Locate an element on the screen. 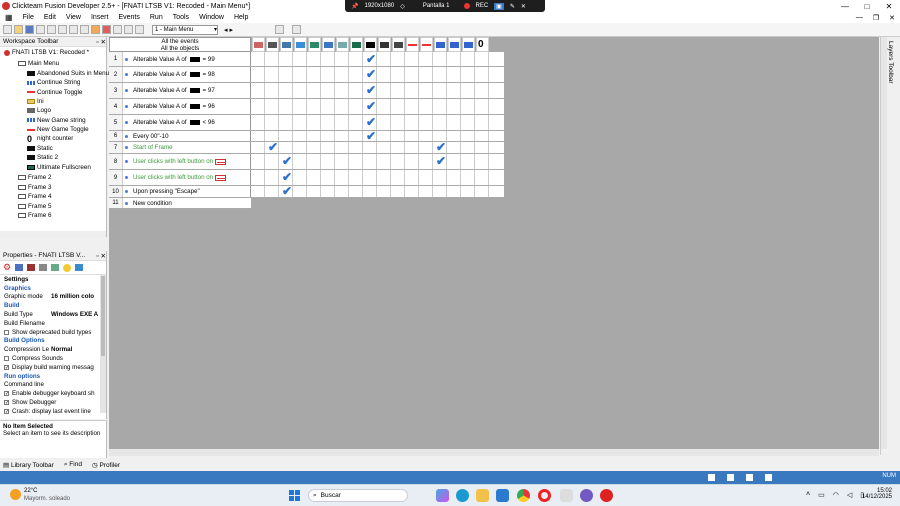 The width and height of the screenshot is (900, 506). event-condition: Start of Frame is located at coordinates (149, 147).